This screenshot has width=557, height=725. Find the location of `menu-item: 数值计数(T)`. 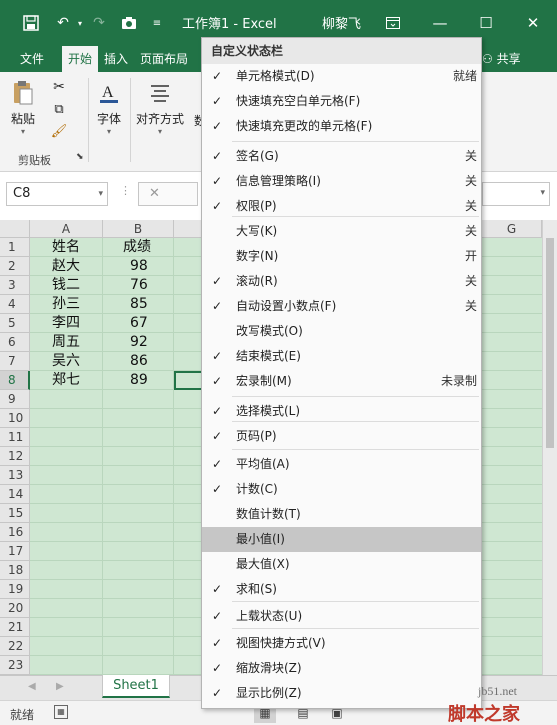

menu-item: 数值计数(T) is located at coordinates (341, 514).